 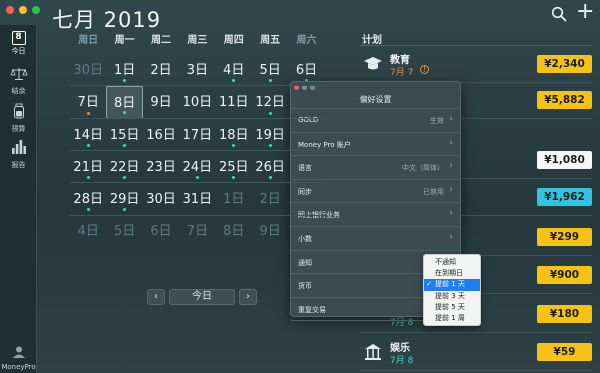 What do you see at coordinates (36, 10) in the screenshot?
I see `zoom-window-button` at bounding box center [36, 10].